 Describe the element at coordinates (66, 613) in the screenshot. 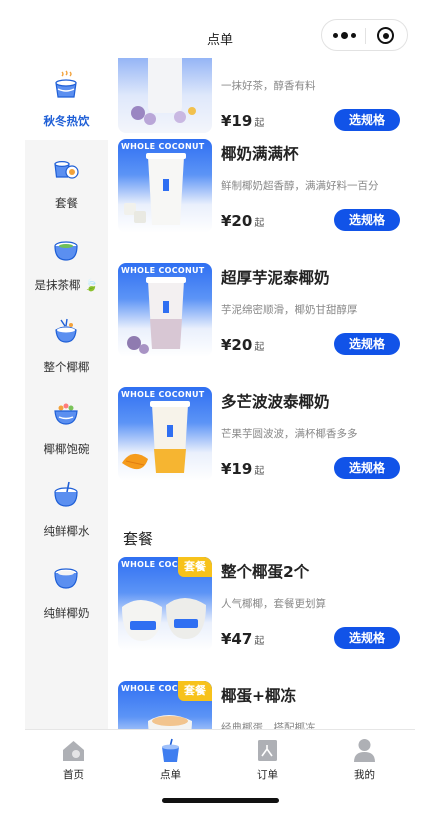

I see `sidebar-item-label: 纯鲜椰奶` at that location.